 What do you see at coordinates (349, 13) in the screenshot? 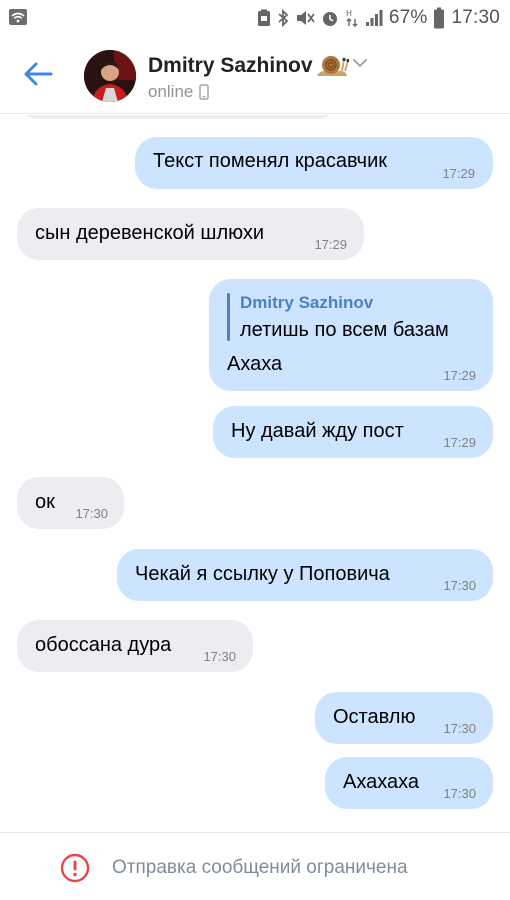
I see `svg-text: H` at bounding box center [349, 13].